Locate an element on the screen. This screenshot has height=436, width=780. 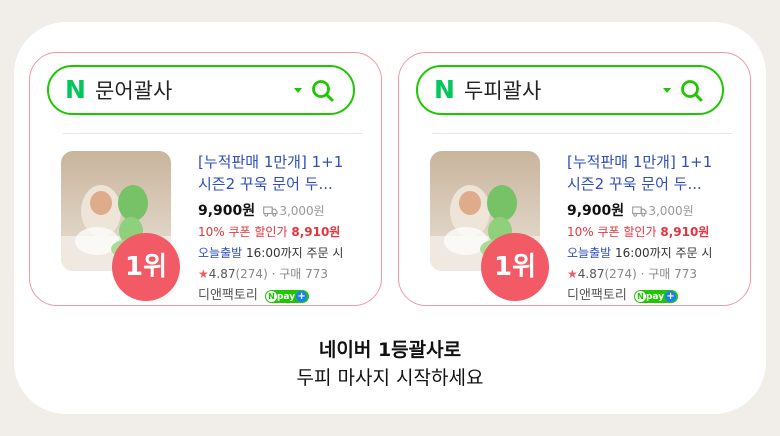
caption-subline: 두피 마사지 시작하세요 is located at coordinates (390, 378).